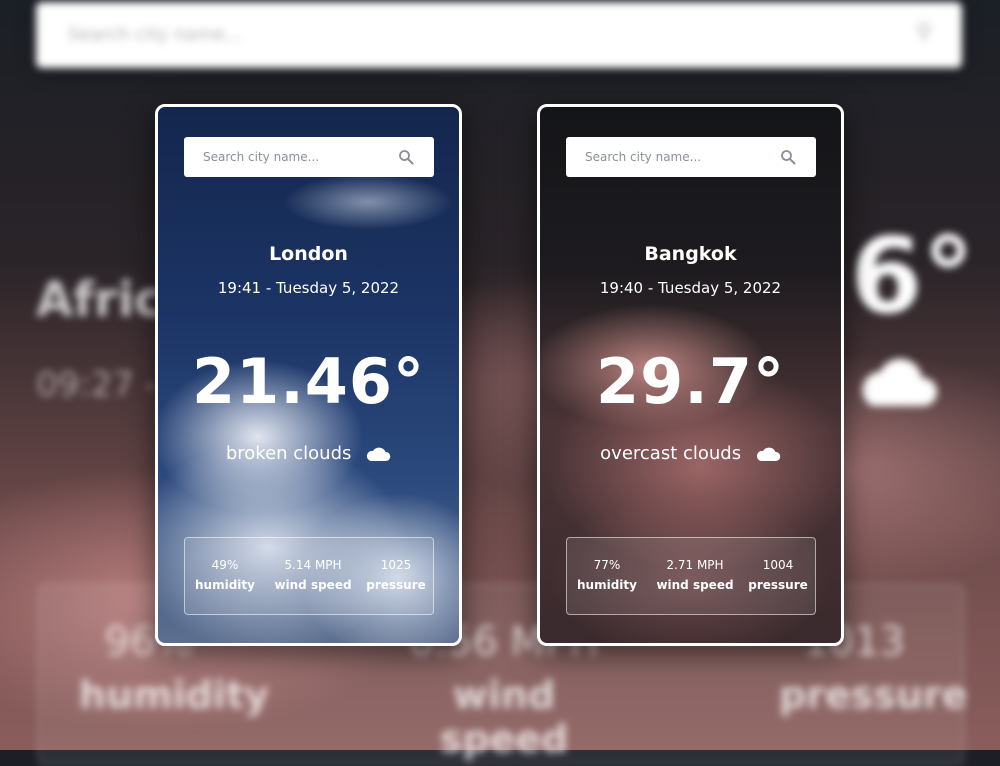 This screenshot has height=766, width=1000. Describe the element at coordinates (923, 32) in the screenshot. I see `search-icon: ⚲` at that location.